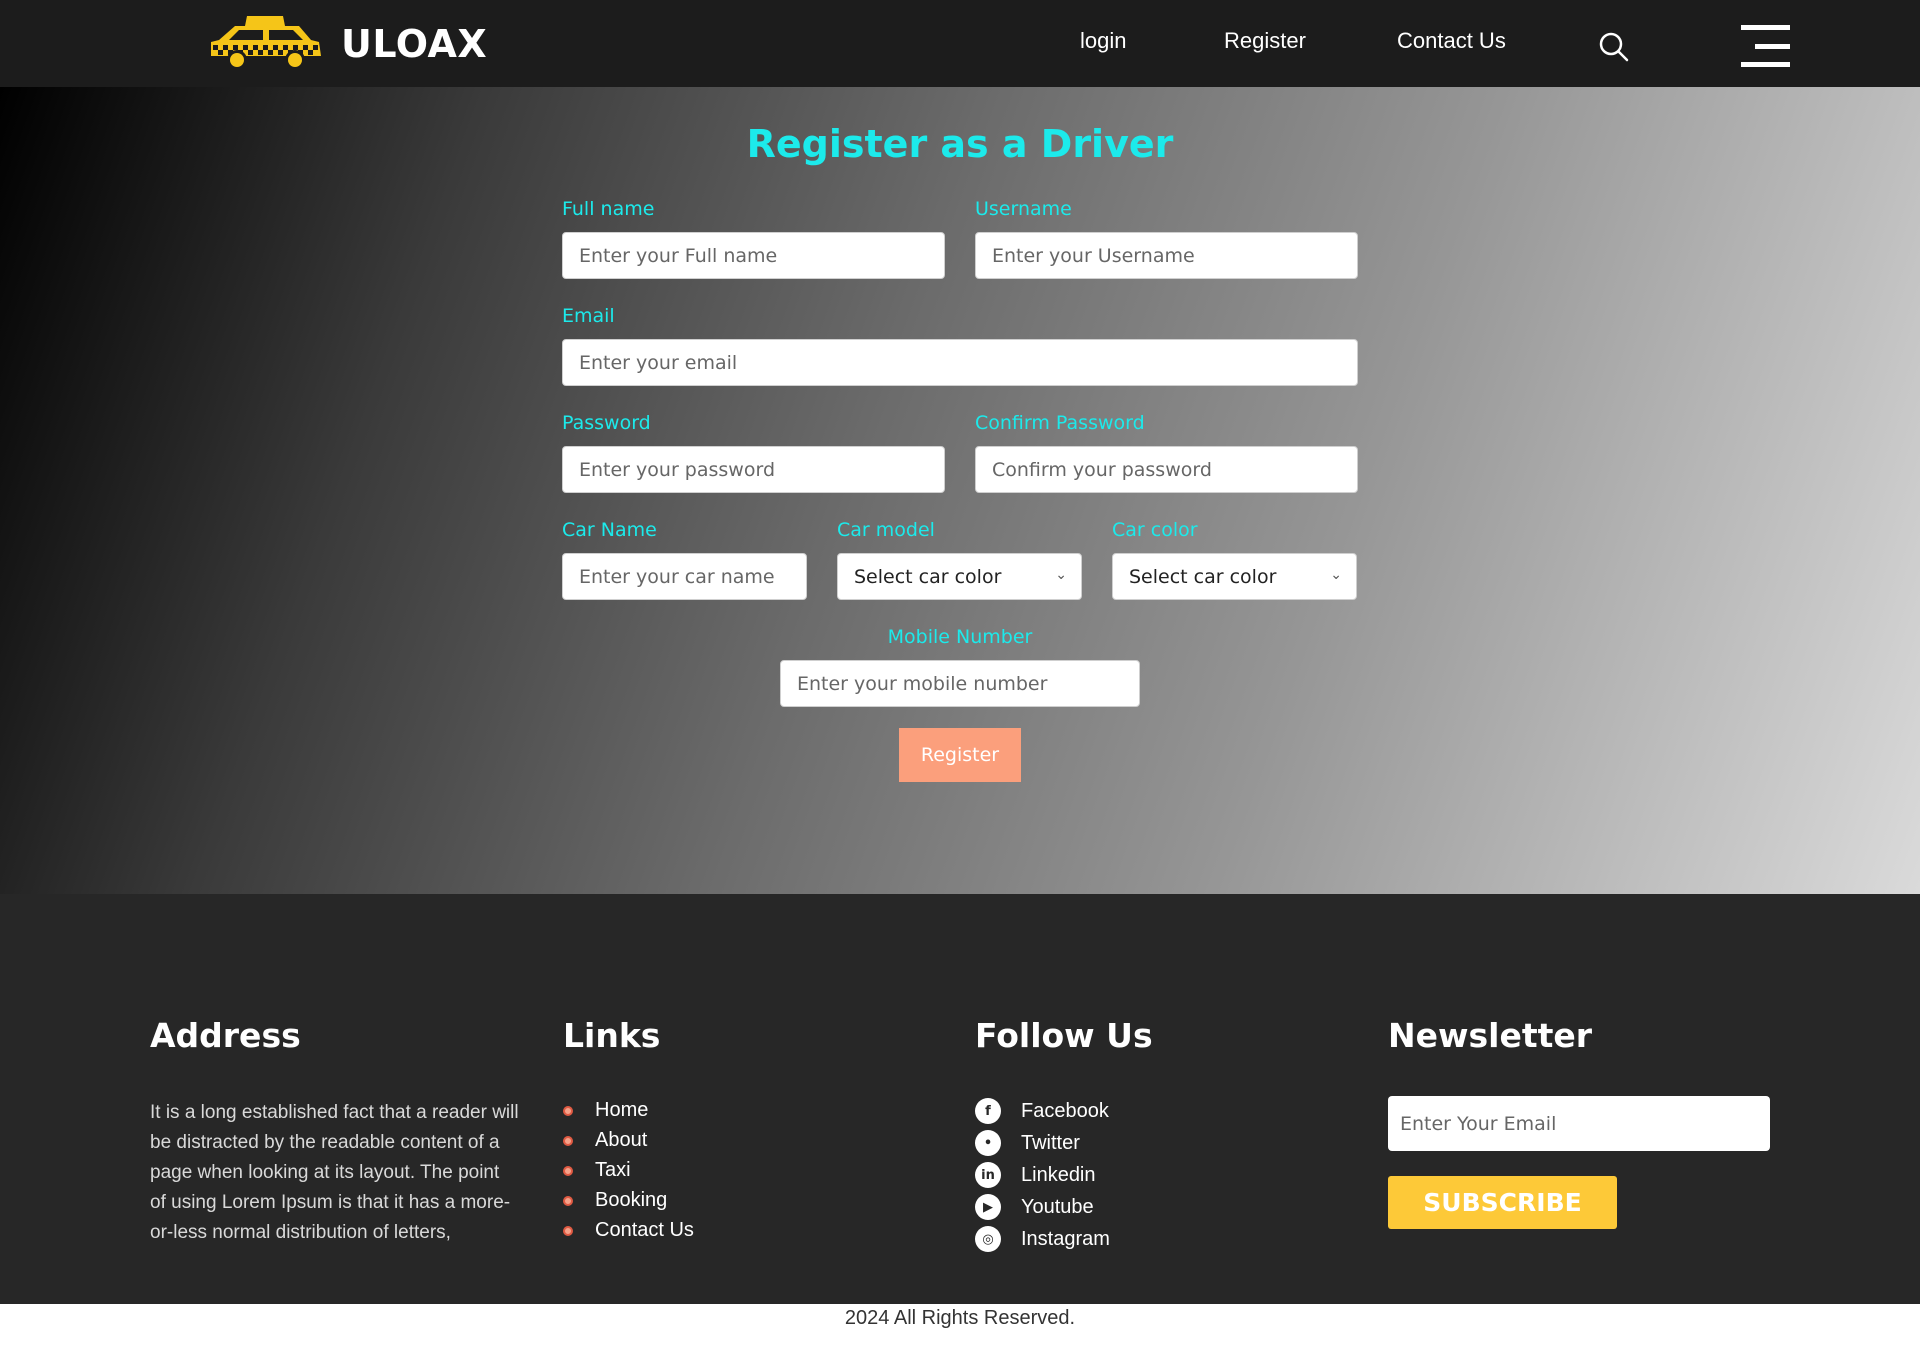 This screenshot has width=1920, height=1353. What do you see at coordinates (753, 255) in the screenshot?
I see `full-name-input` at bounding box center [753, 255].